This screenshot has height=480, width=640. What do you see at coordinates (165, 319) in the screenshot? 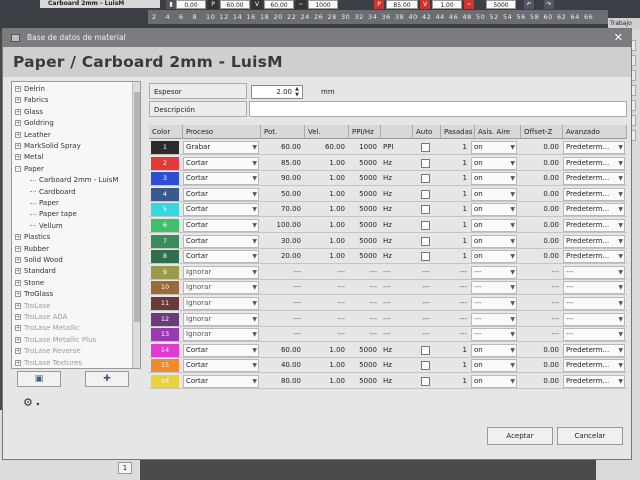
I see `color-swatch: 12` at bounding box center [165, 319].